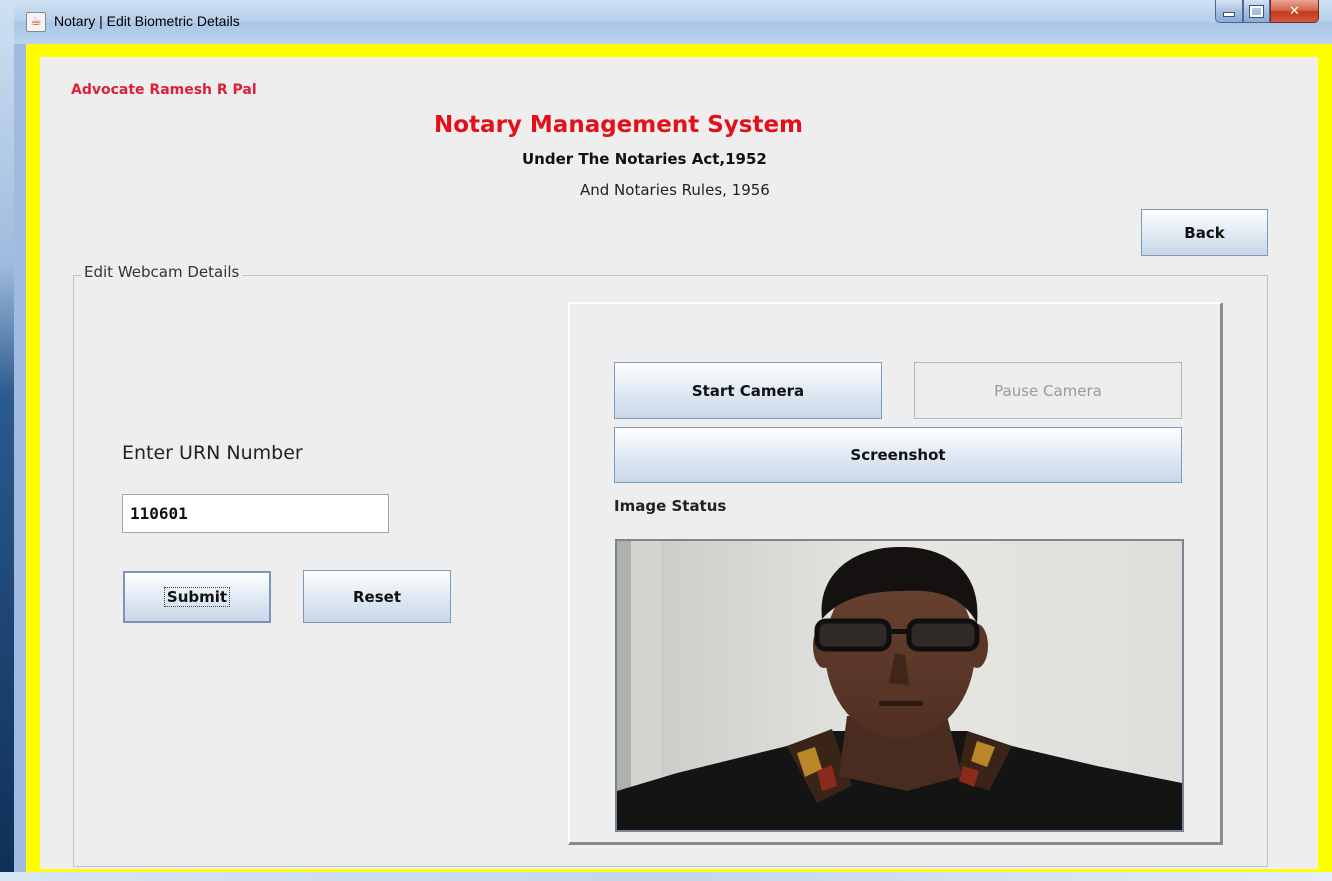 Image resolution: width=1332 pixels, height=881 pixels. Describe the element at coordinates (164, 90) in the screenshot. I see `advocate-name: Advocate Ramesh R Pal` at that location.